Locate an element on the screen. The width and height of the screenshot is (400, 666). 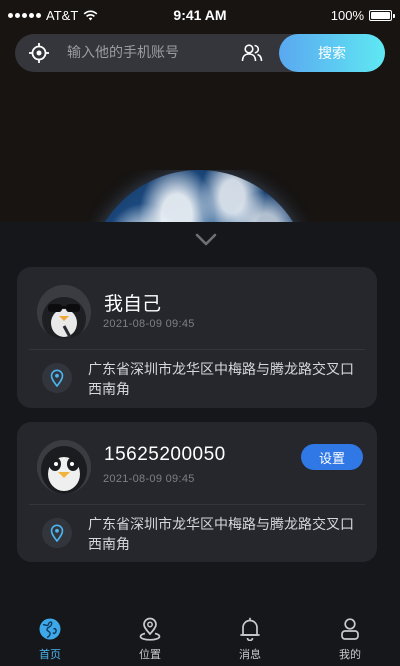
tab-home: 首页 is located at coordinates (50, 632).